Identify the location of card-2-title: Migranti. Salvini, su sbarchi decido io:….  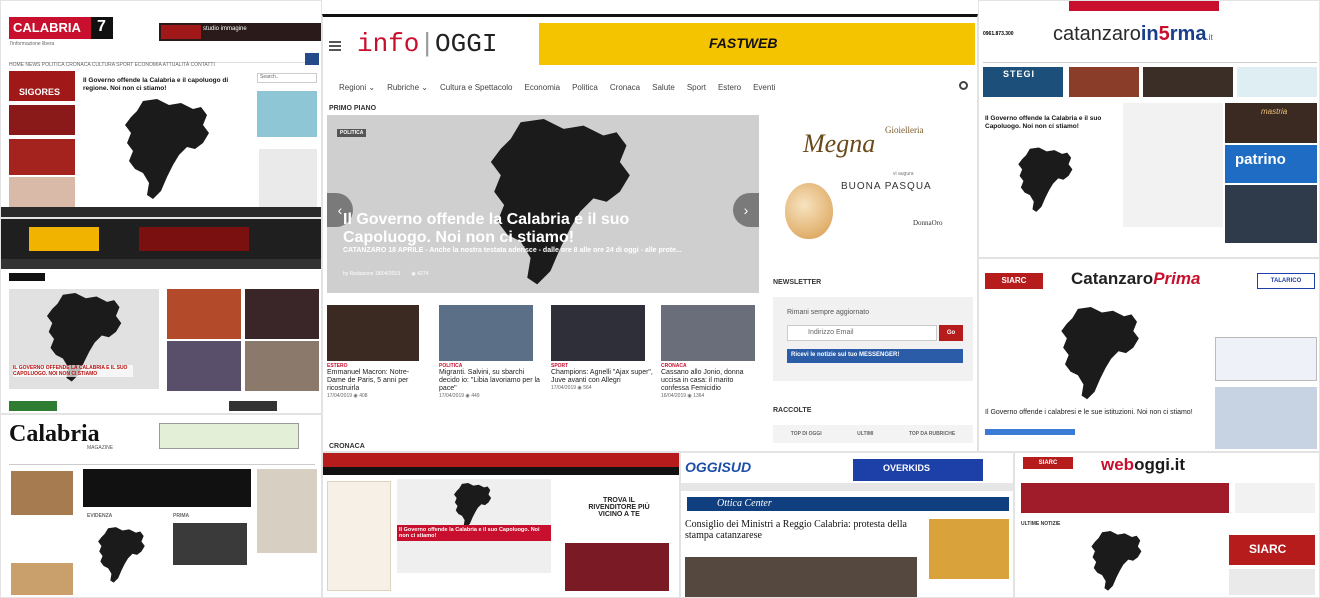
(491, 381).